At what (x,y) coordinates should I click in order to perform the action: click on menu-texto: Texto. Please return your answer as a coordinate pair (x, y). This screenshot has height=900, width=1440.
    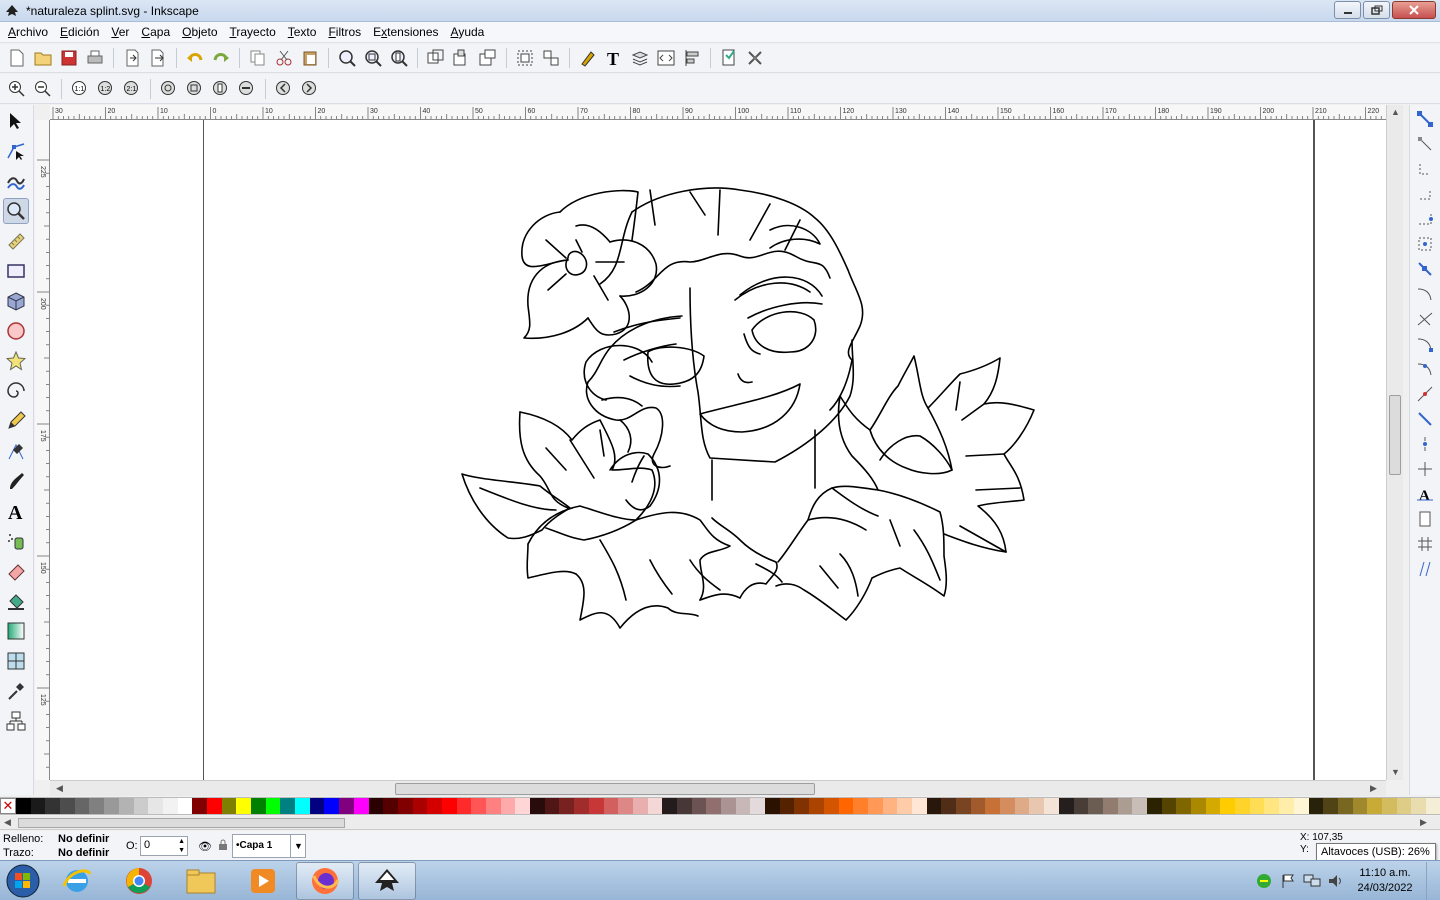
    Looking at the image, I should click on (302, 32).